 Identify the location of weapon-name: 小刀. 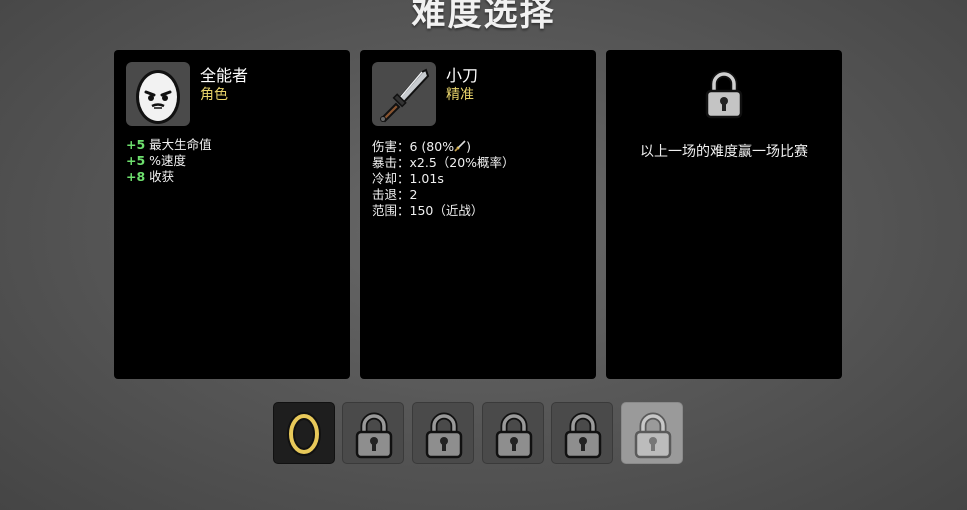
(462, 75).